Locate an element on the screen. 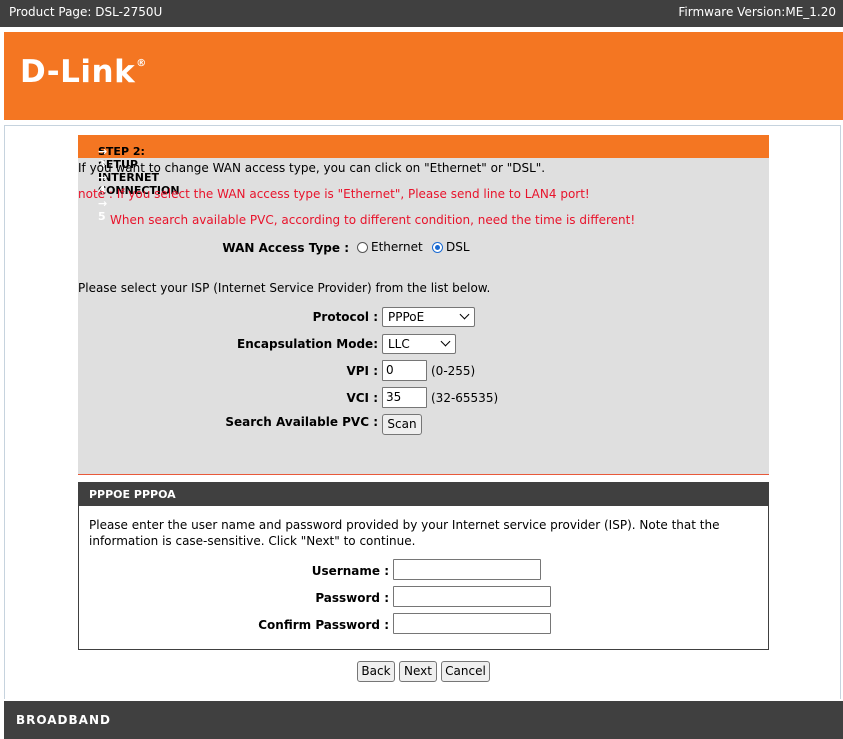  vpi-range: (0-255) is located at coordinates (453, 371).